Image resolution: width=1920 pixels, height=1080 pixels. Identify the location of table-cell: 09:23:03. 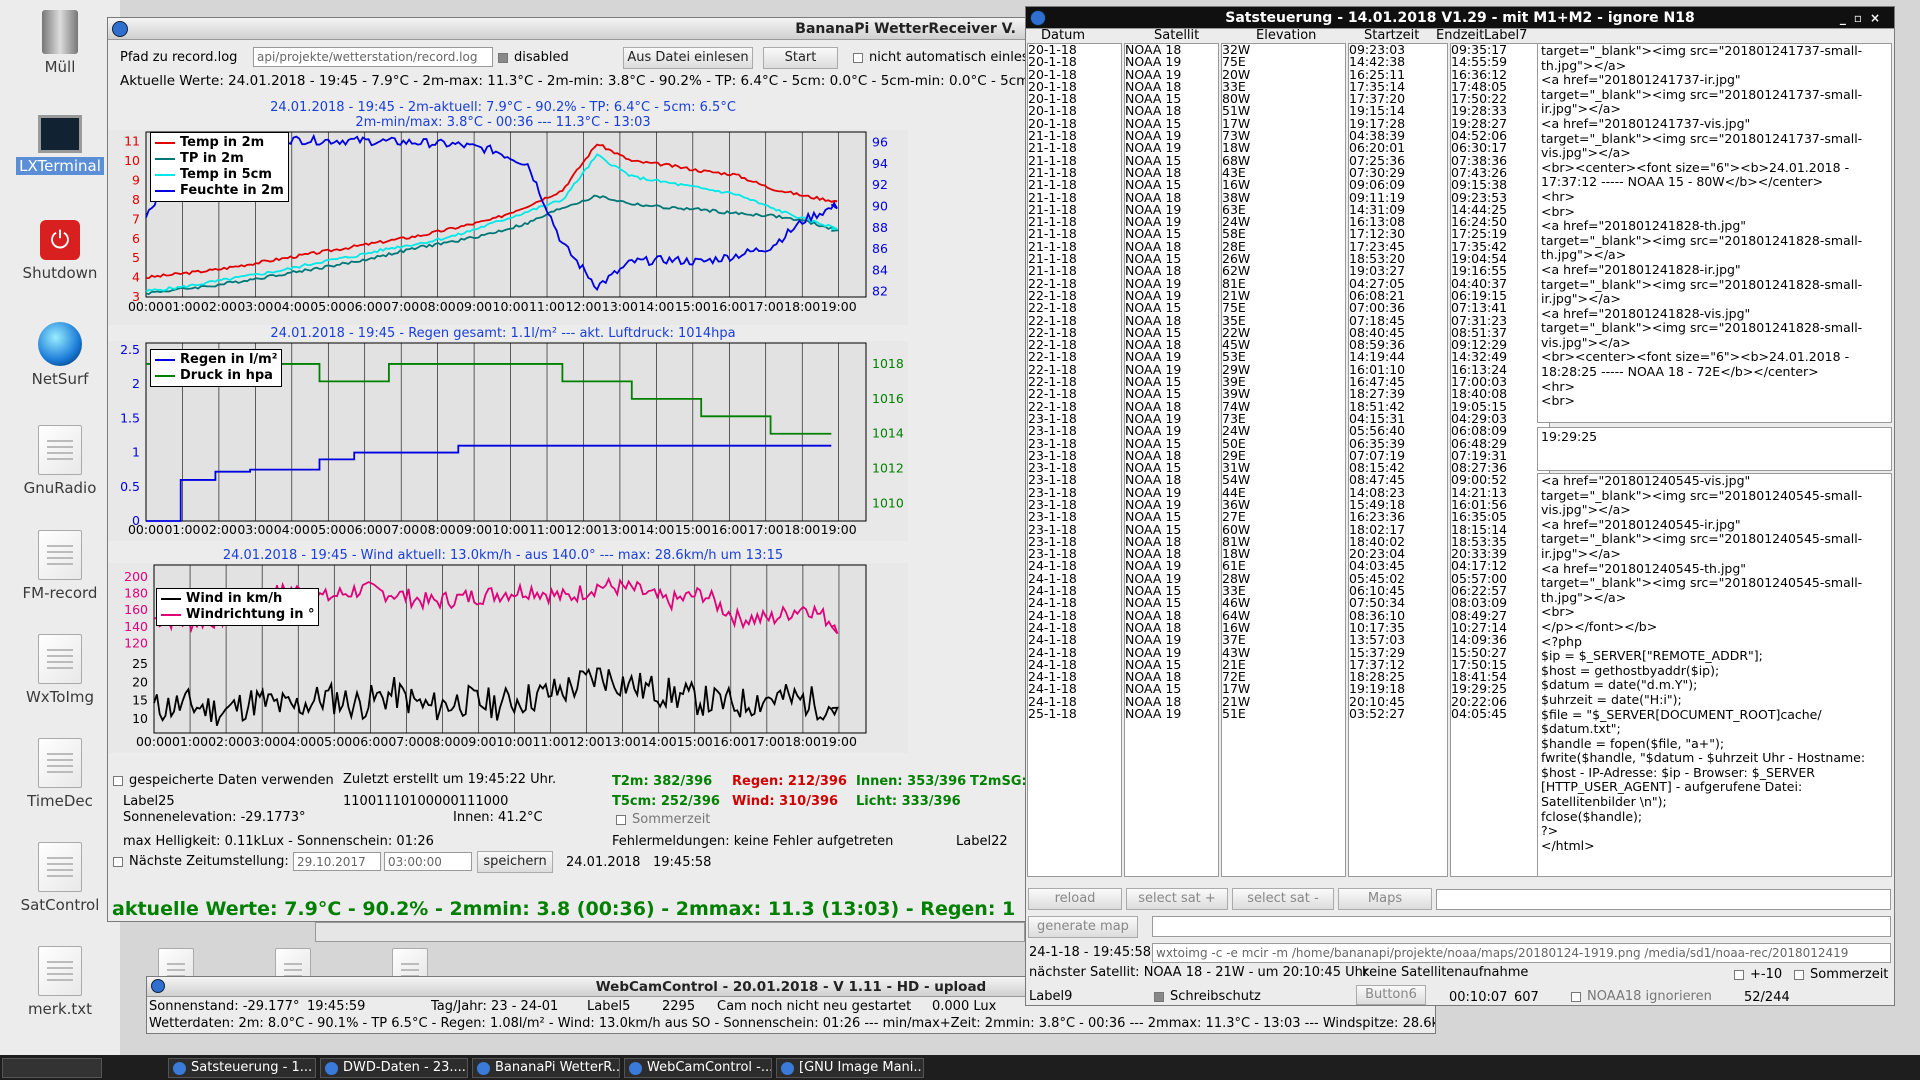
(1398, 50).